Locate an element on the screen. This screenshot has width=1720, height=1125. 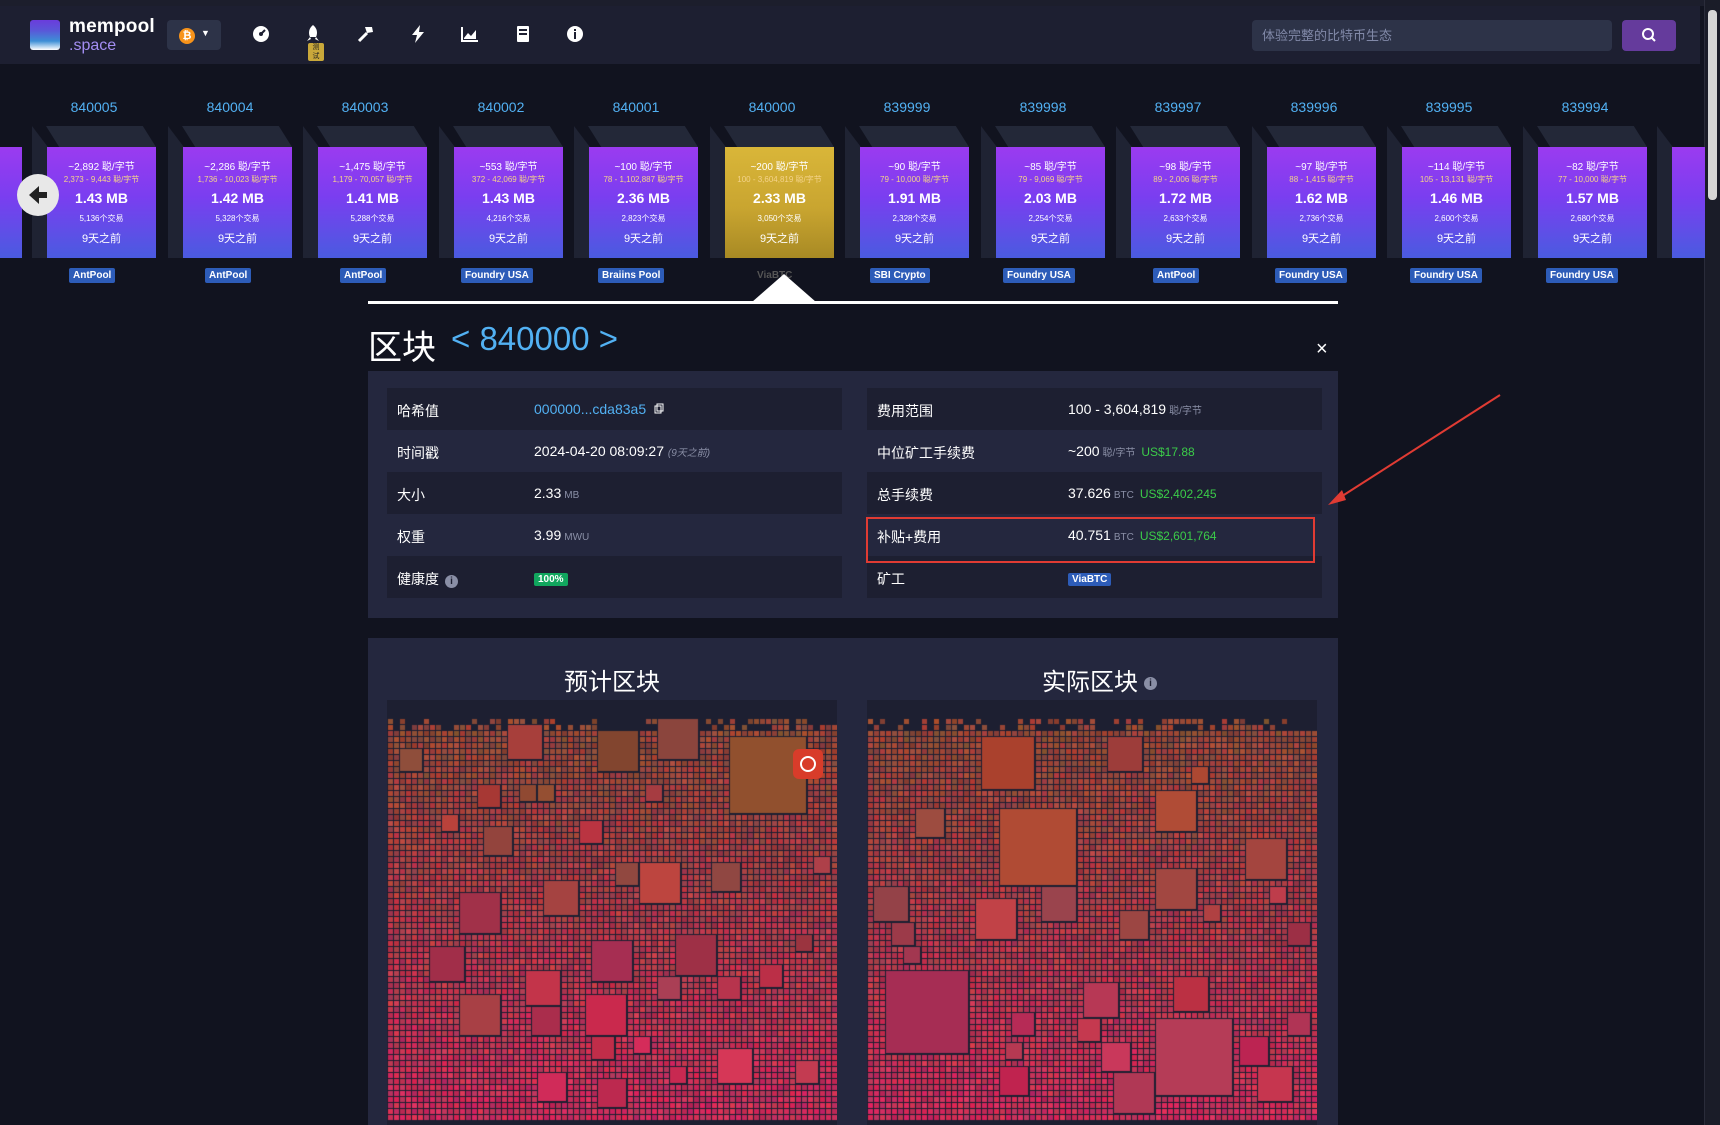
block-height-link: 839998 is located at coordinates (1043, 107).